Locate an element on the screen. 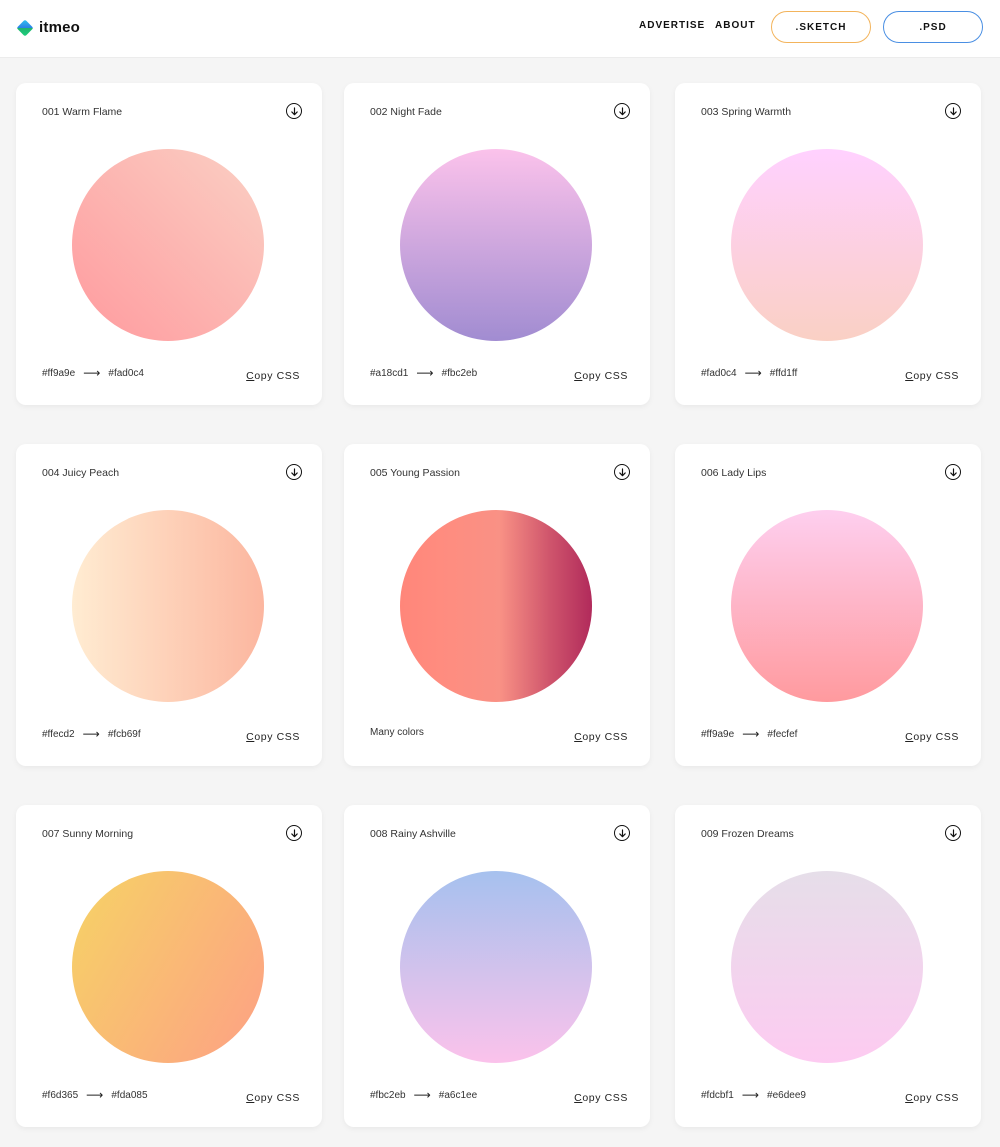 The width and height of the screenshot is (1000, 1147). gradient-title: 002 Night Fade is located at coordinates (406, 112).